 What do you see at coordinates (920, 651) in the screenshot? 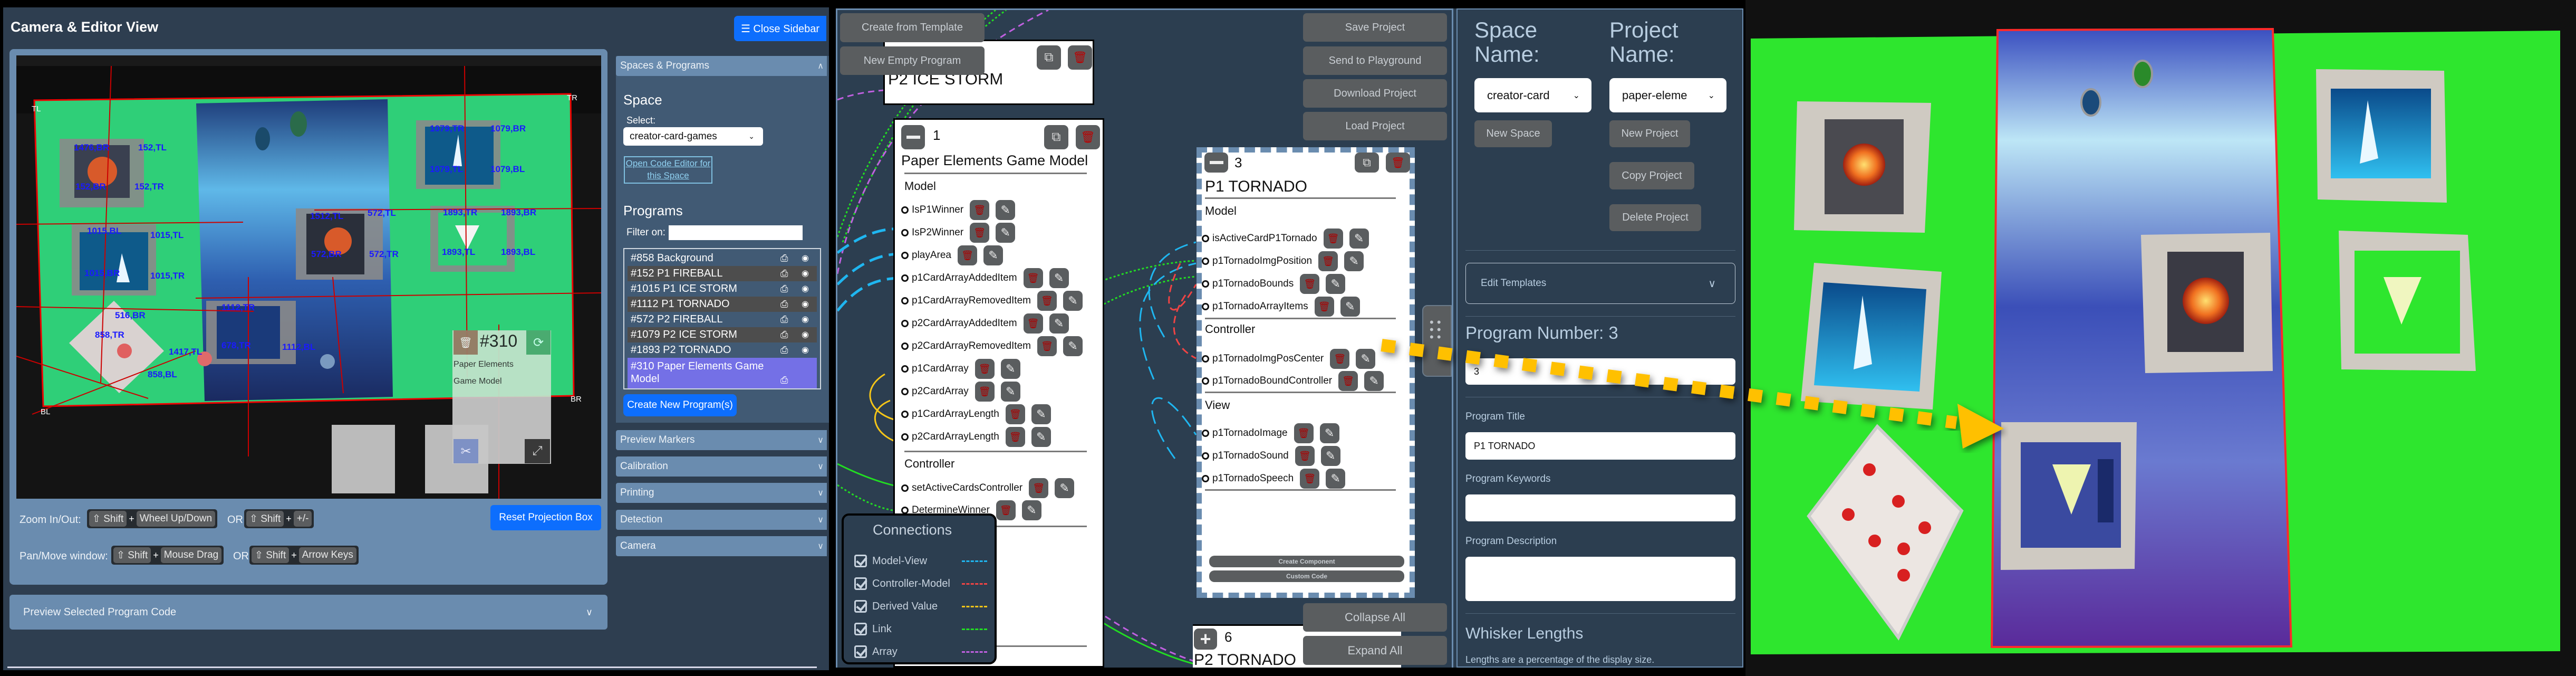
I see `legend-item-array: Array` at bounding box center [920, 651].